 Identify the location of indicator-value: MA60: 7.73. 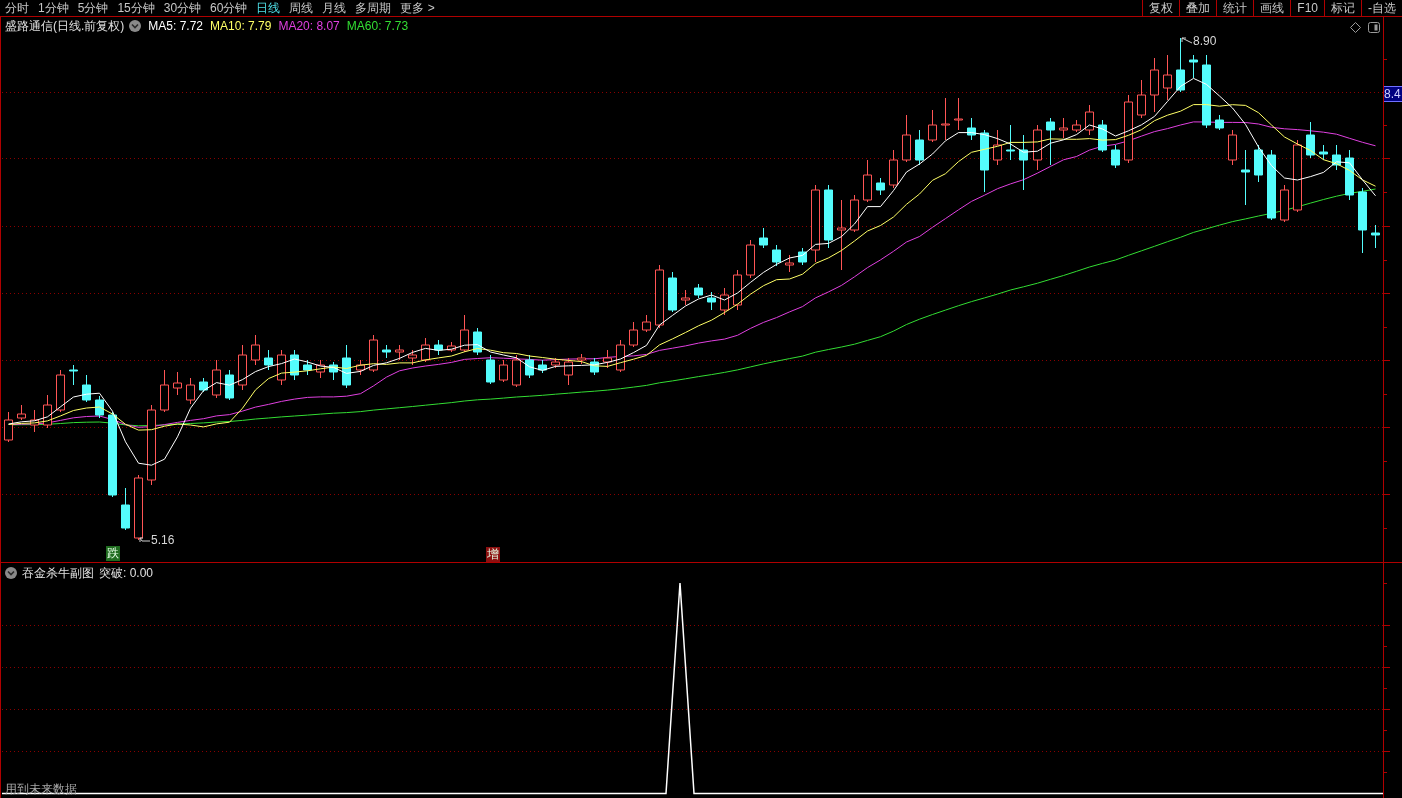
(377, 26).